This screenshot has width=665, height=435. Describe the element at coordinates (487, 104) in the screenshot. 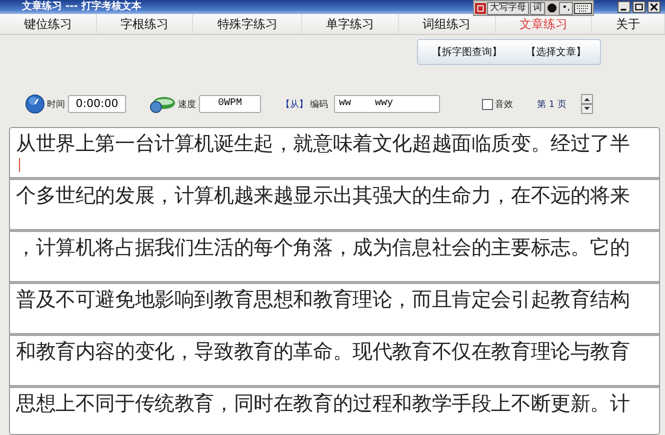

I see `sound-checkbox` at that location.